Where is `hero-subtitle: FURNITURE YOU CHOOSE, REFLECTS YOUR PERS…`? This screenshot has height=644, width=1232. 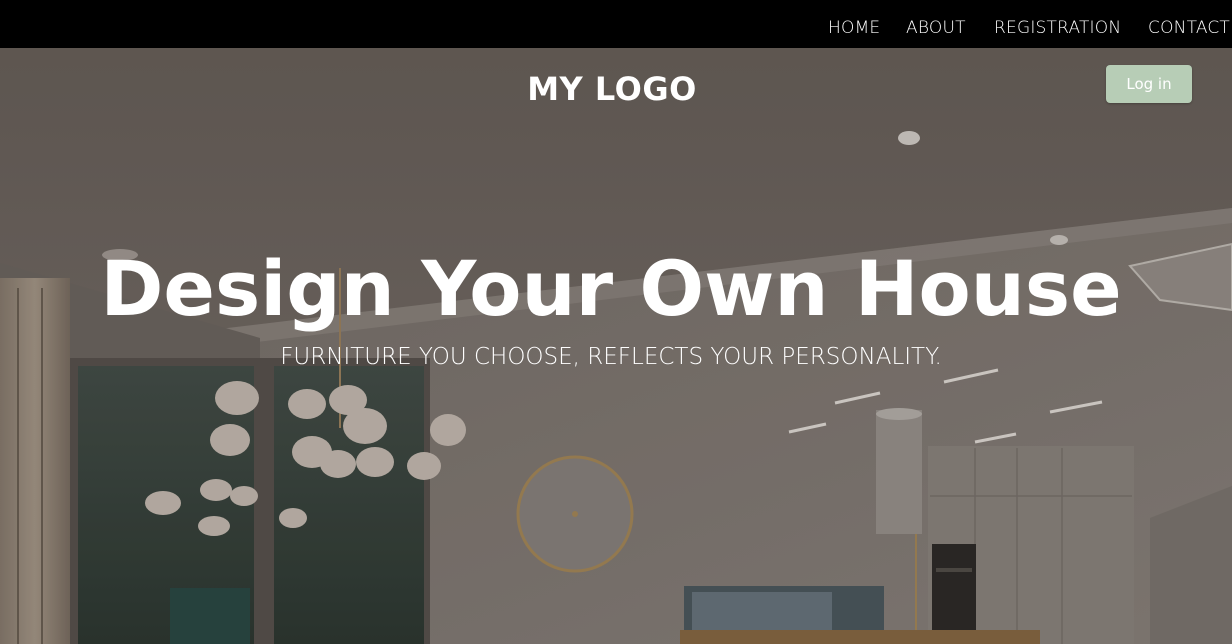
hero-subtitle: FURNITURE YOU CHOOSE, REFLECTS YOUR PERS… is located at coordinates (611, 357).